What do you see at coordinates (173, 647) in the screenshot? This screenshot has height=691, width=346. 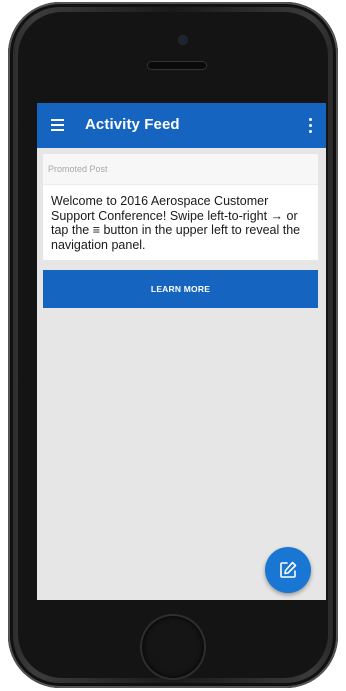 I see `home-button` at bounding box center [173, 647].